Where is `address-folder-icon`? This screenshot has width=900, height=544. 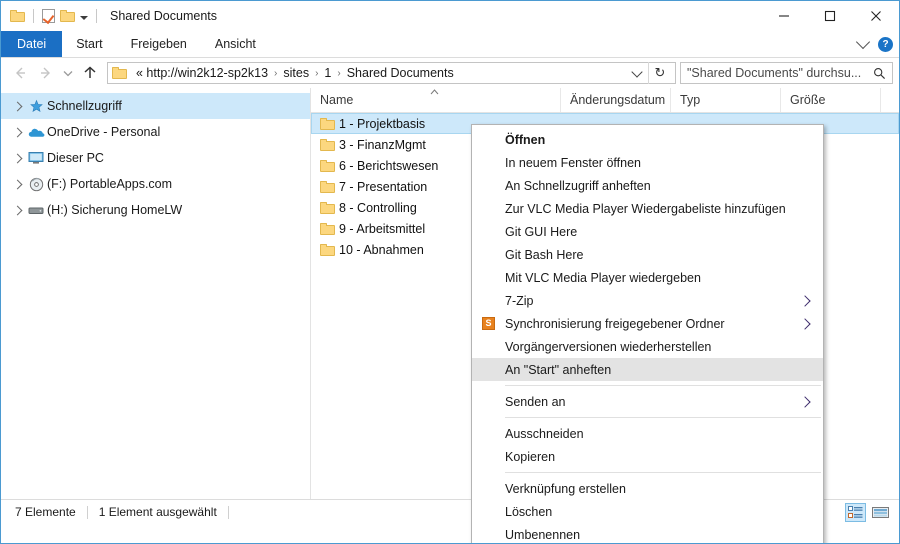
address-folder-icon is located at coordinates (119, 73).